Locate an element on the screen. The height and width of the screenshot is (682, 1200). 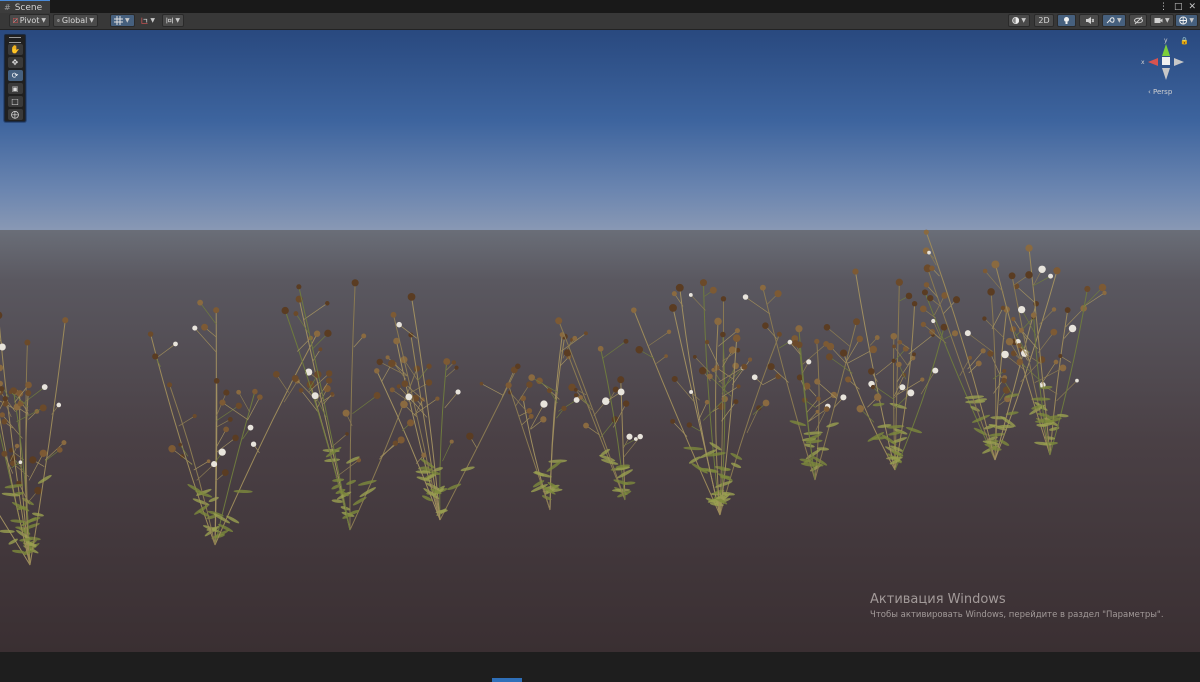
scale-icon: ▣ is located at coordinates (15, 88).